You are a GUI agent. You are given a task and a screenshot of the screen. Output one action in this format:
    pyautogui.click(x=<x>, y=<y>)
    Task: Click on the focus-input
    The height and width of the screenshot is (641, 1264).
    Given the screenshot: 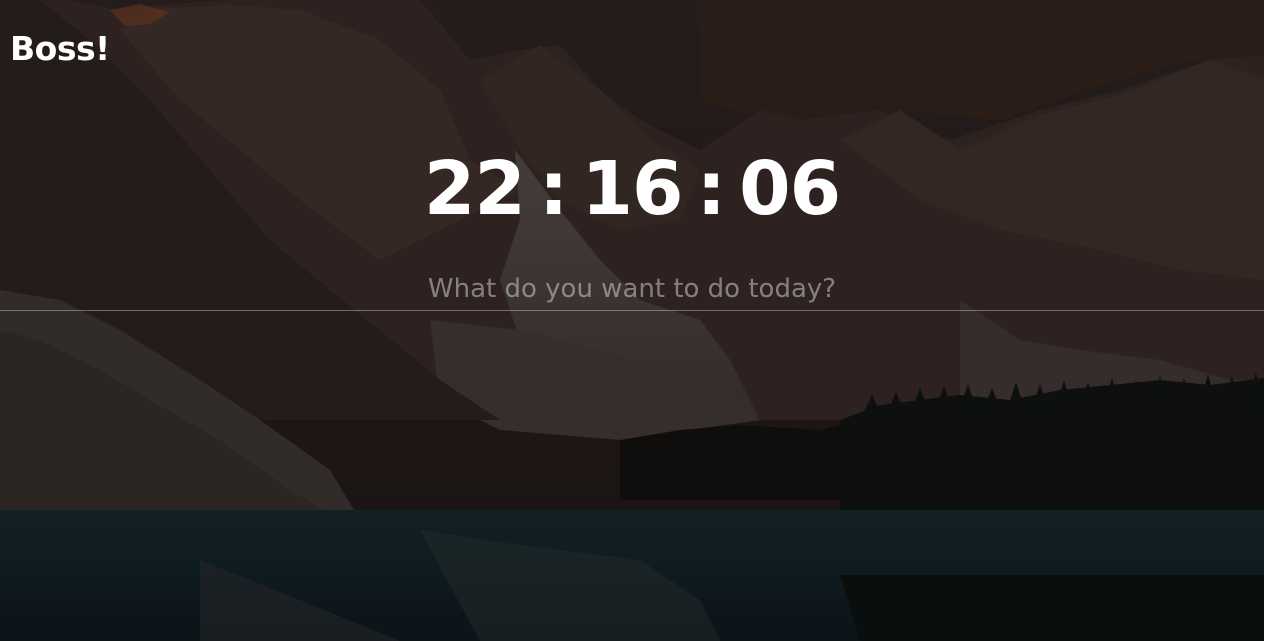 What is the action you would take?
    pyautogui.click(x=632, y=292)
    